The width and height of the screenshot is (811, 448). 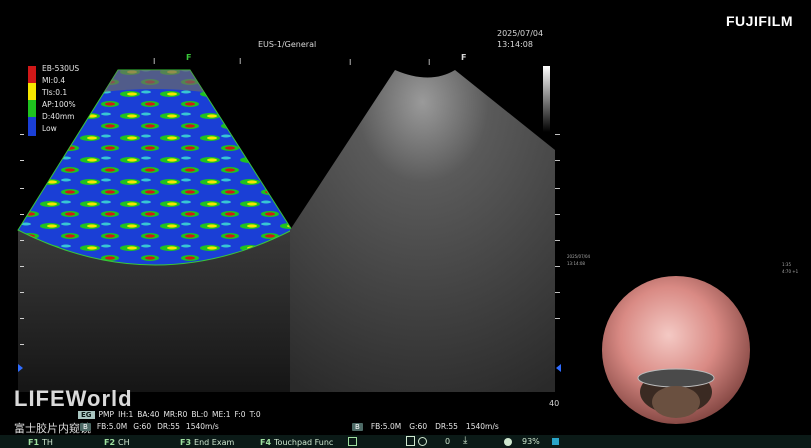 What do you see at coordinates (558, 368) in the screenshot?
I see `focus-arrow-right` at bounding box center [558, 368].